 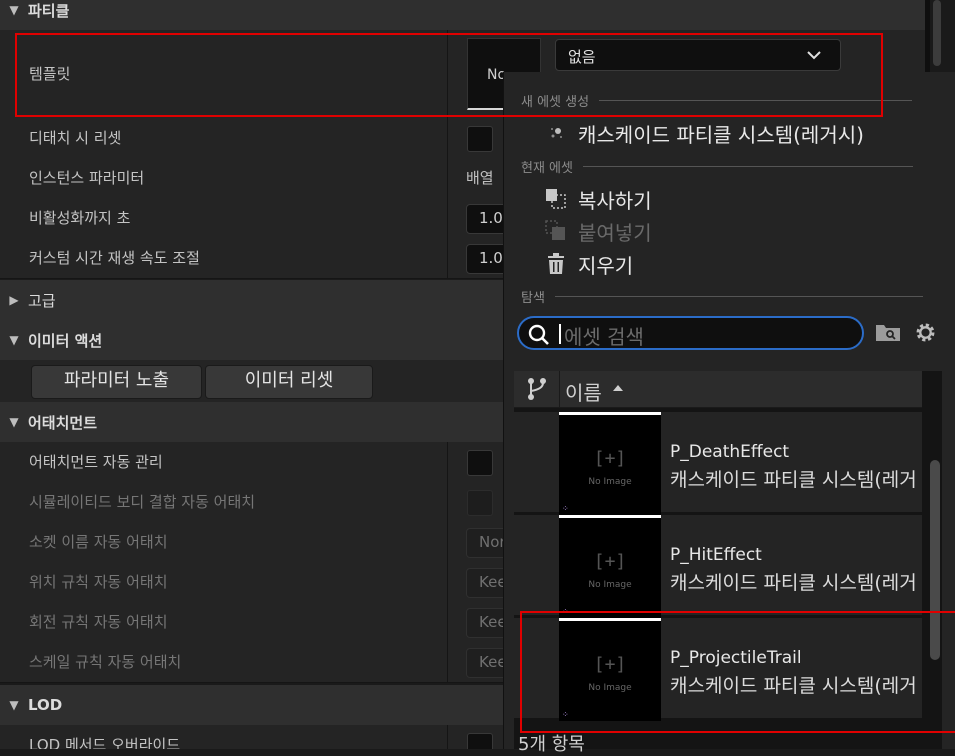 What do you see at coordinates (615, 232) in the screenshot?
I see `menu-item-label: 붙여넣기` at bounding box center [615, 232].